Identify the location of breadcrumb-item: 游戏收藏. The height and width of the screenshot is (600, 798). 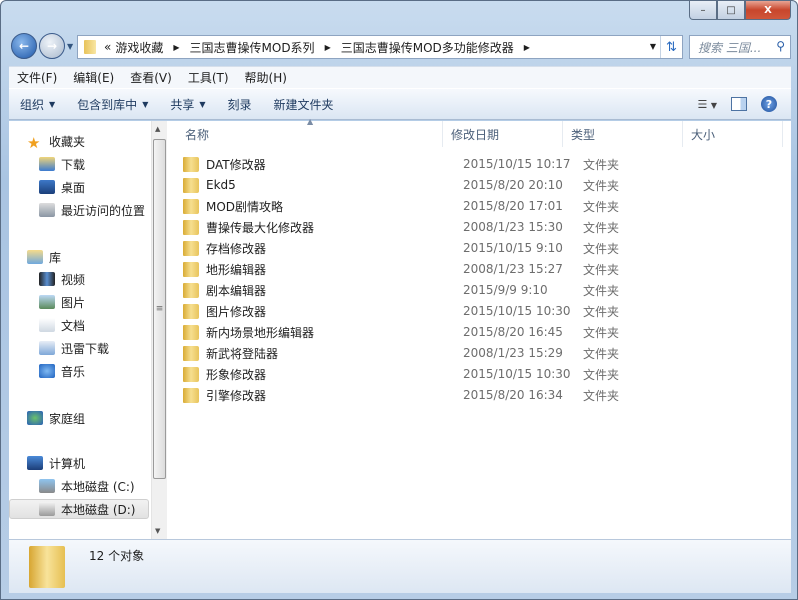
(139, 47).